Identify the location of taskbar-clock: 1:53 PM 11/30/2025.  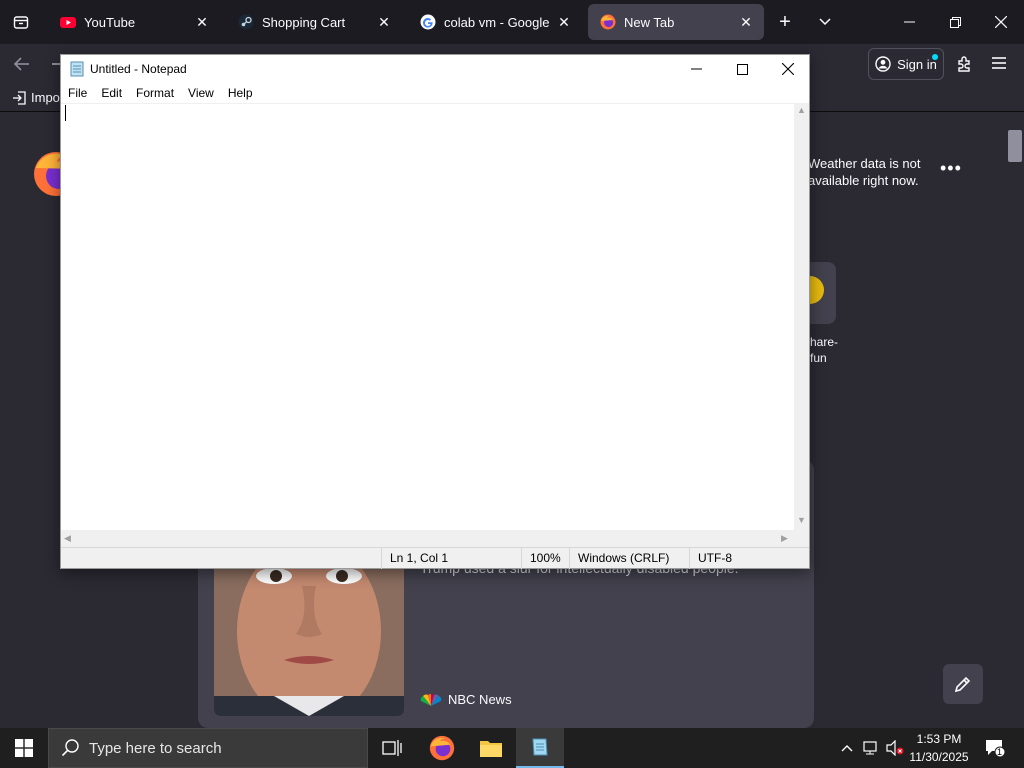
(939, 748).